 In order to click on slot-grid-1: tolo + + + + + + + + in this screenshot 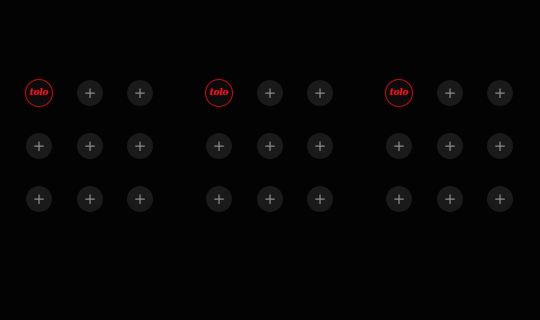, I will do `click(89, 148)`.